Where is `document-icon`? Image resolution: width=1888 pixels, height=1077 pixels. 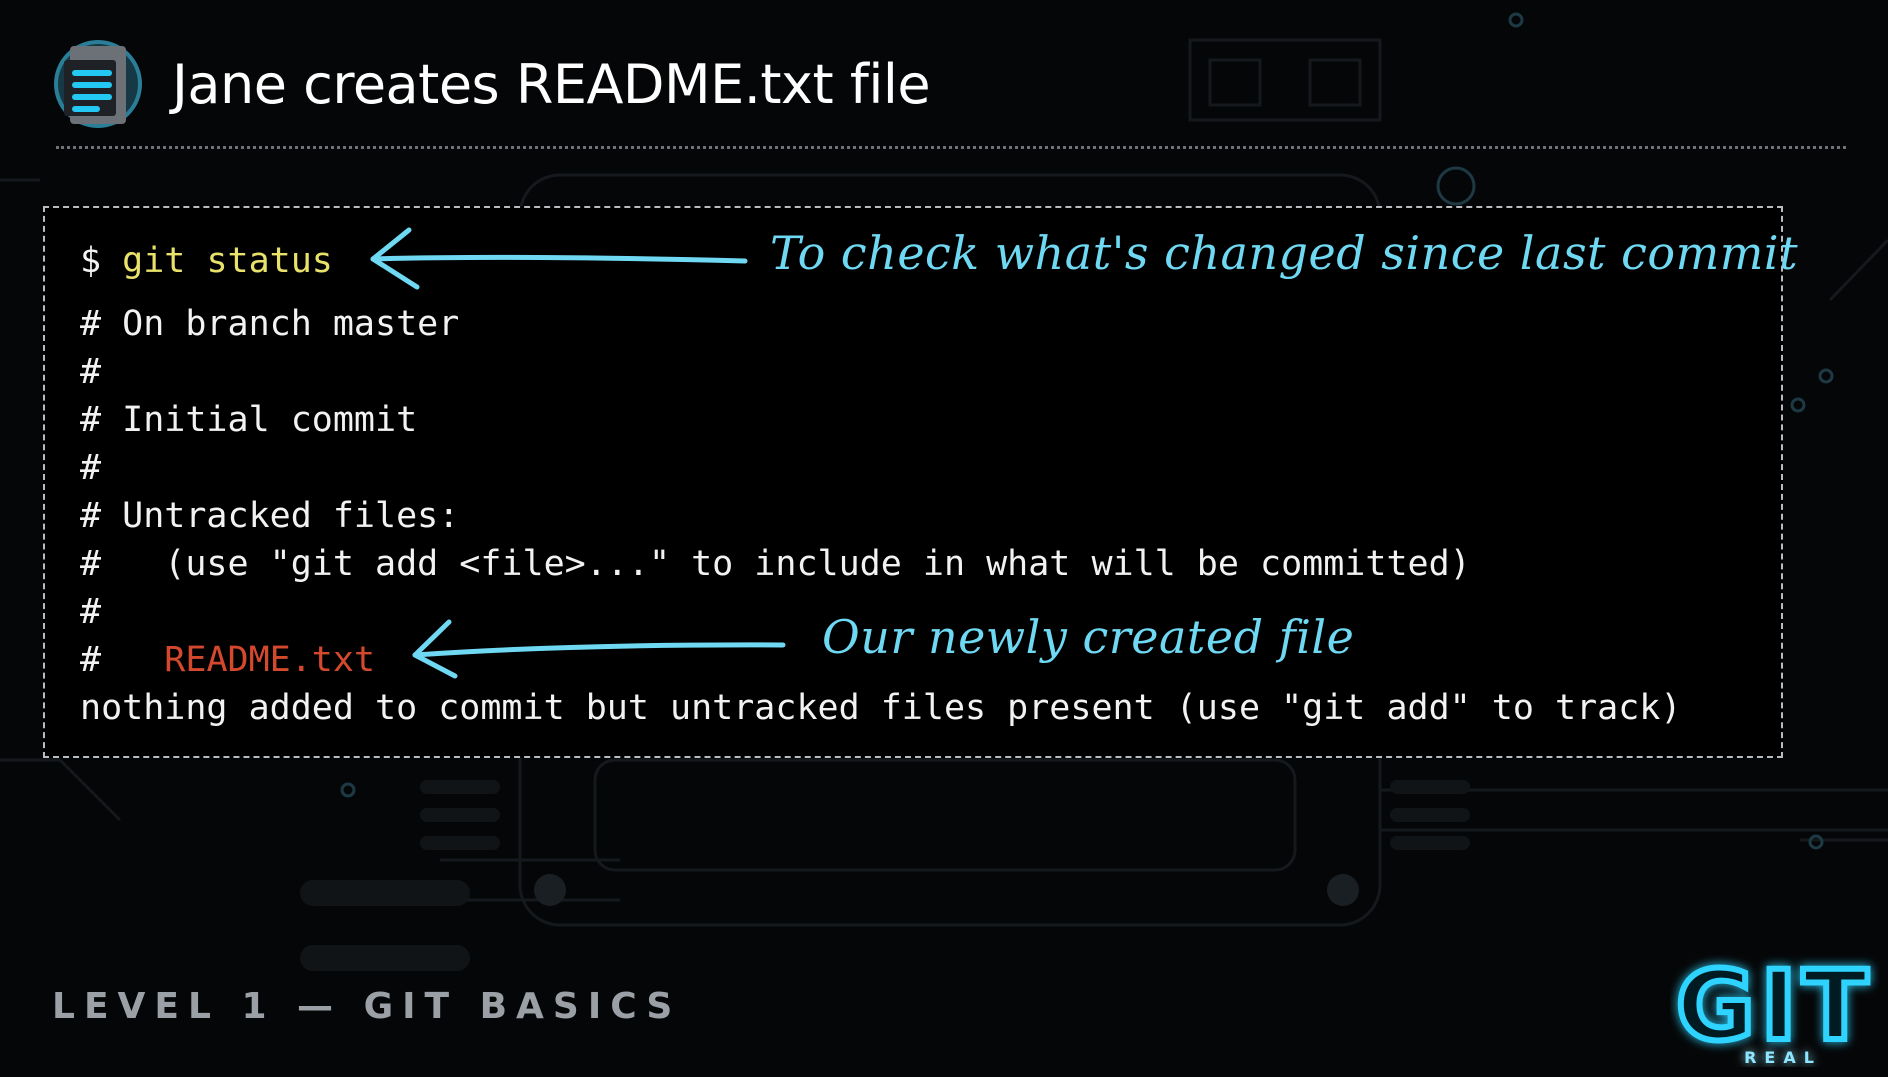
document-icon is located at coordinates (98, 84).